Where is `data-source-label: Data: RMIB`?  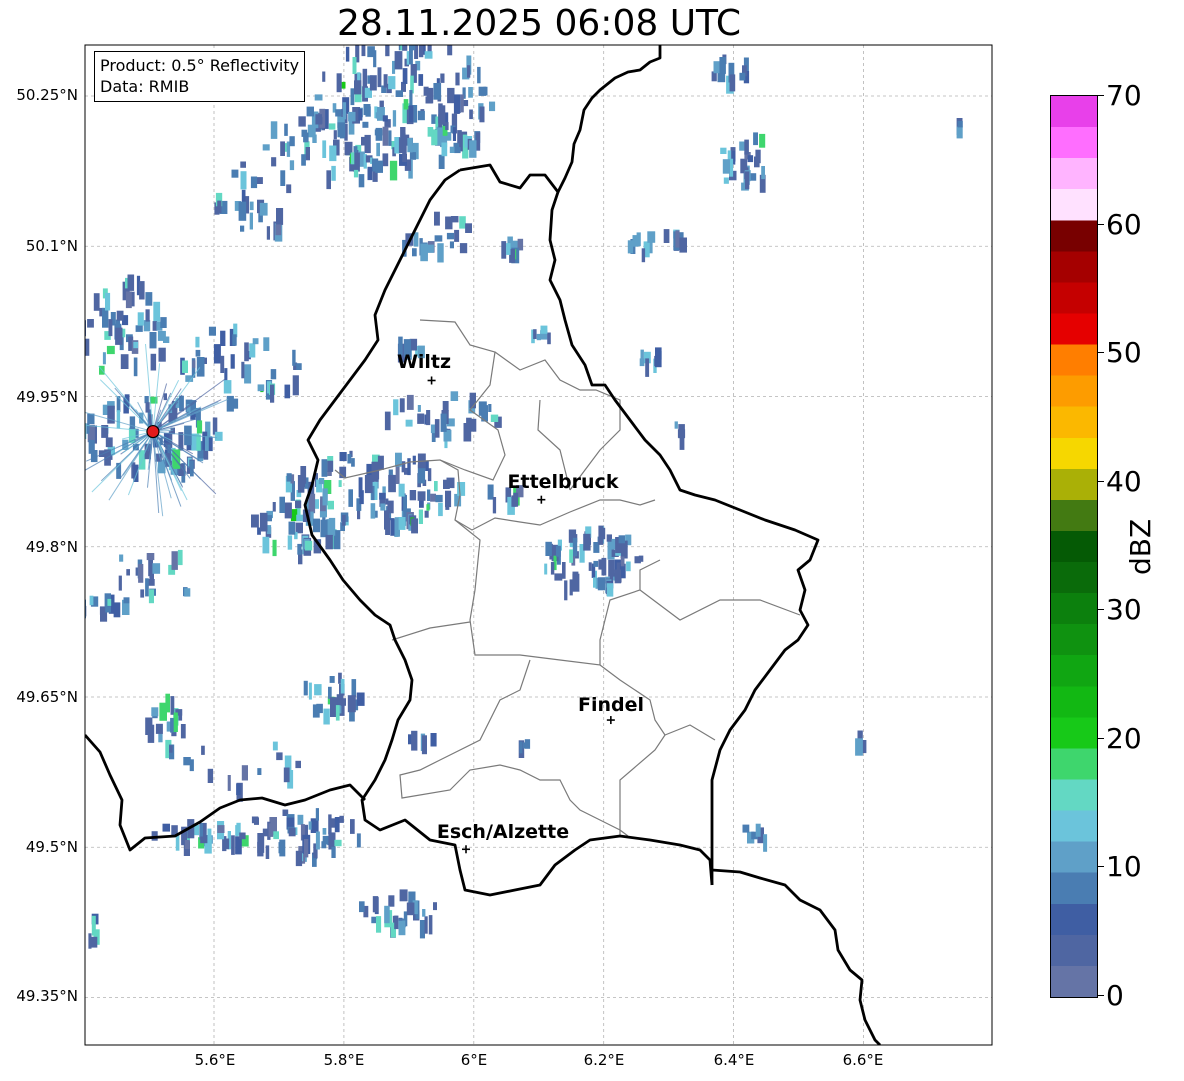
data-source-label: Data: RMIB is located at coordinates (145, 86).